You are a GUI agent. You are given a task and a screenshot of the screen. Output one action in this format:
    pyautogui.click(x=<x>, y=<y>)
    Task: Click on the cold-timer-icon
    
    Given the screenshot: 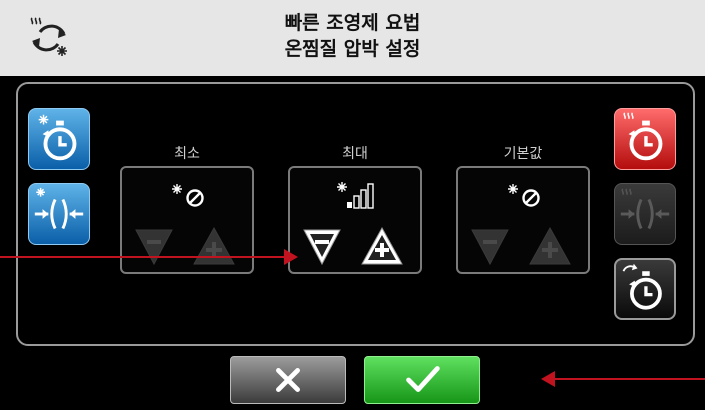 What is the action you would take?
    pyautogui.click(x=57, y=137)
    